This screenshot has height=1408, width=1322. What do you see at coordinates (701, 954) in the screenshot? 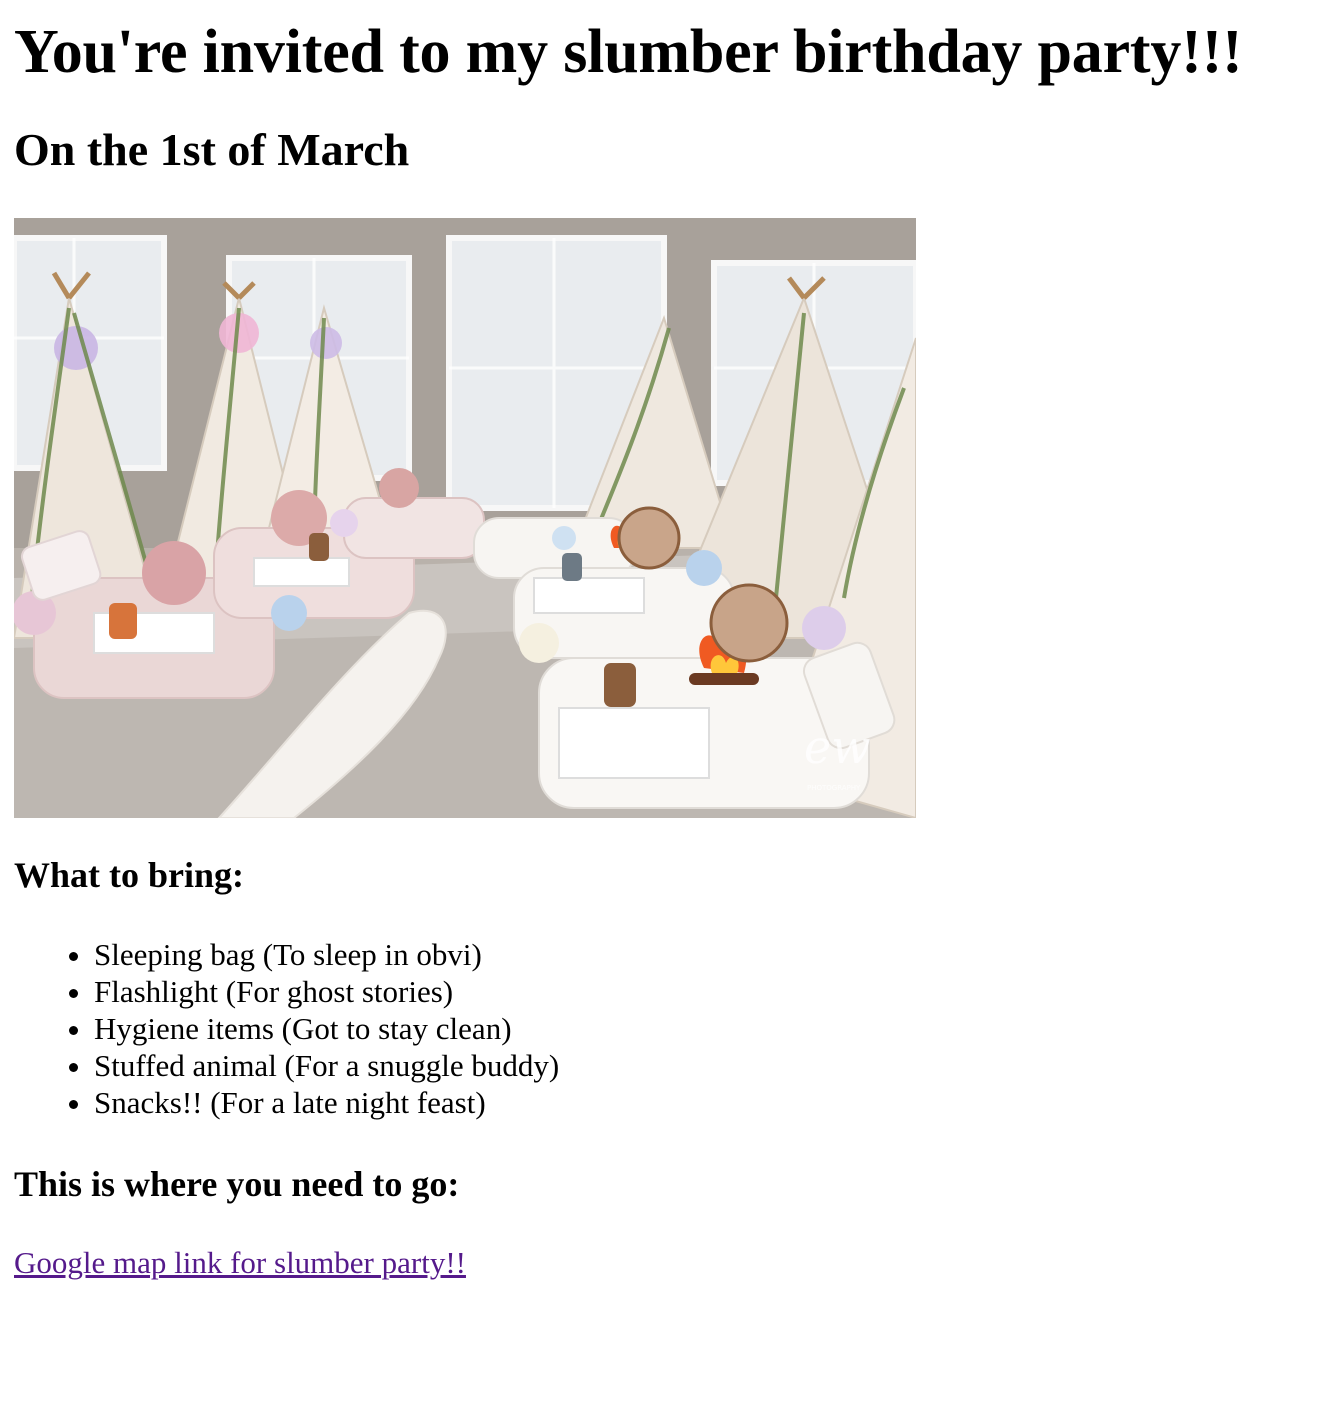
I see `list-item: Sleeping bag (To sleep in obvi)` at bounding box center [701, 954].